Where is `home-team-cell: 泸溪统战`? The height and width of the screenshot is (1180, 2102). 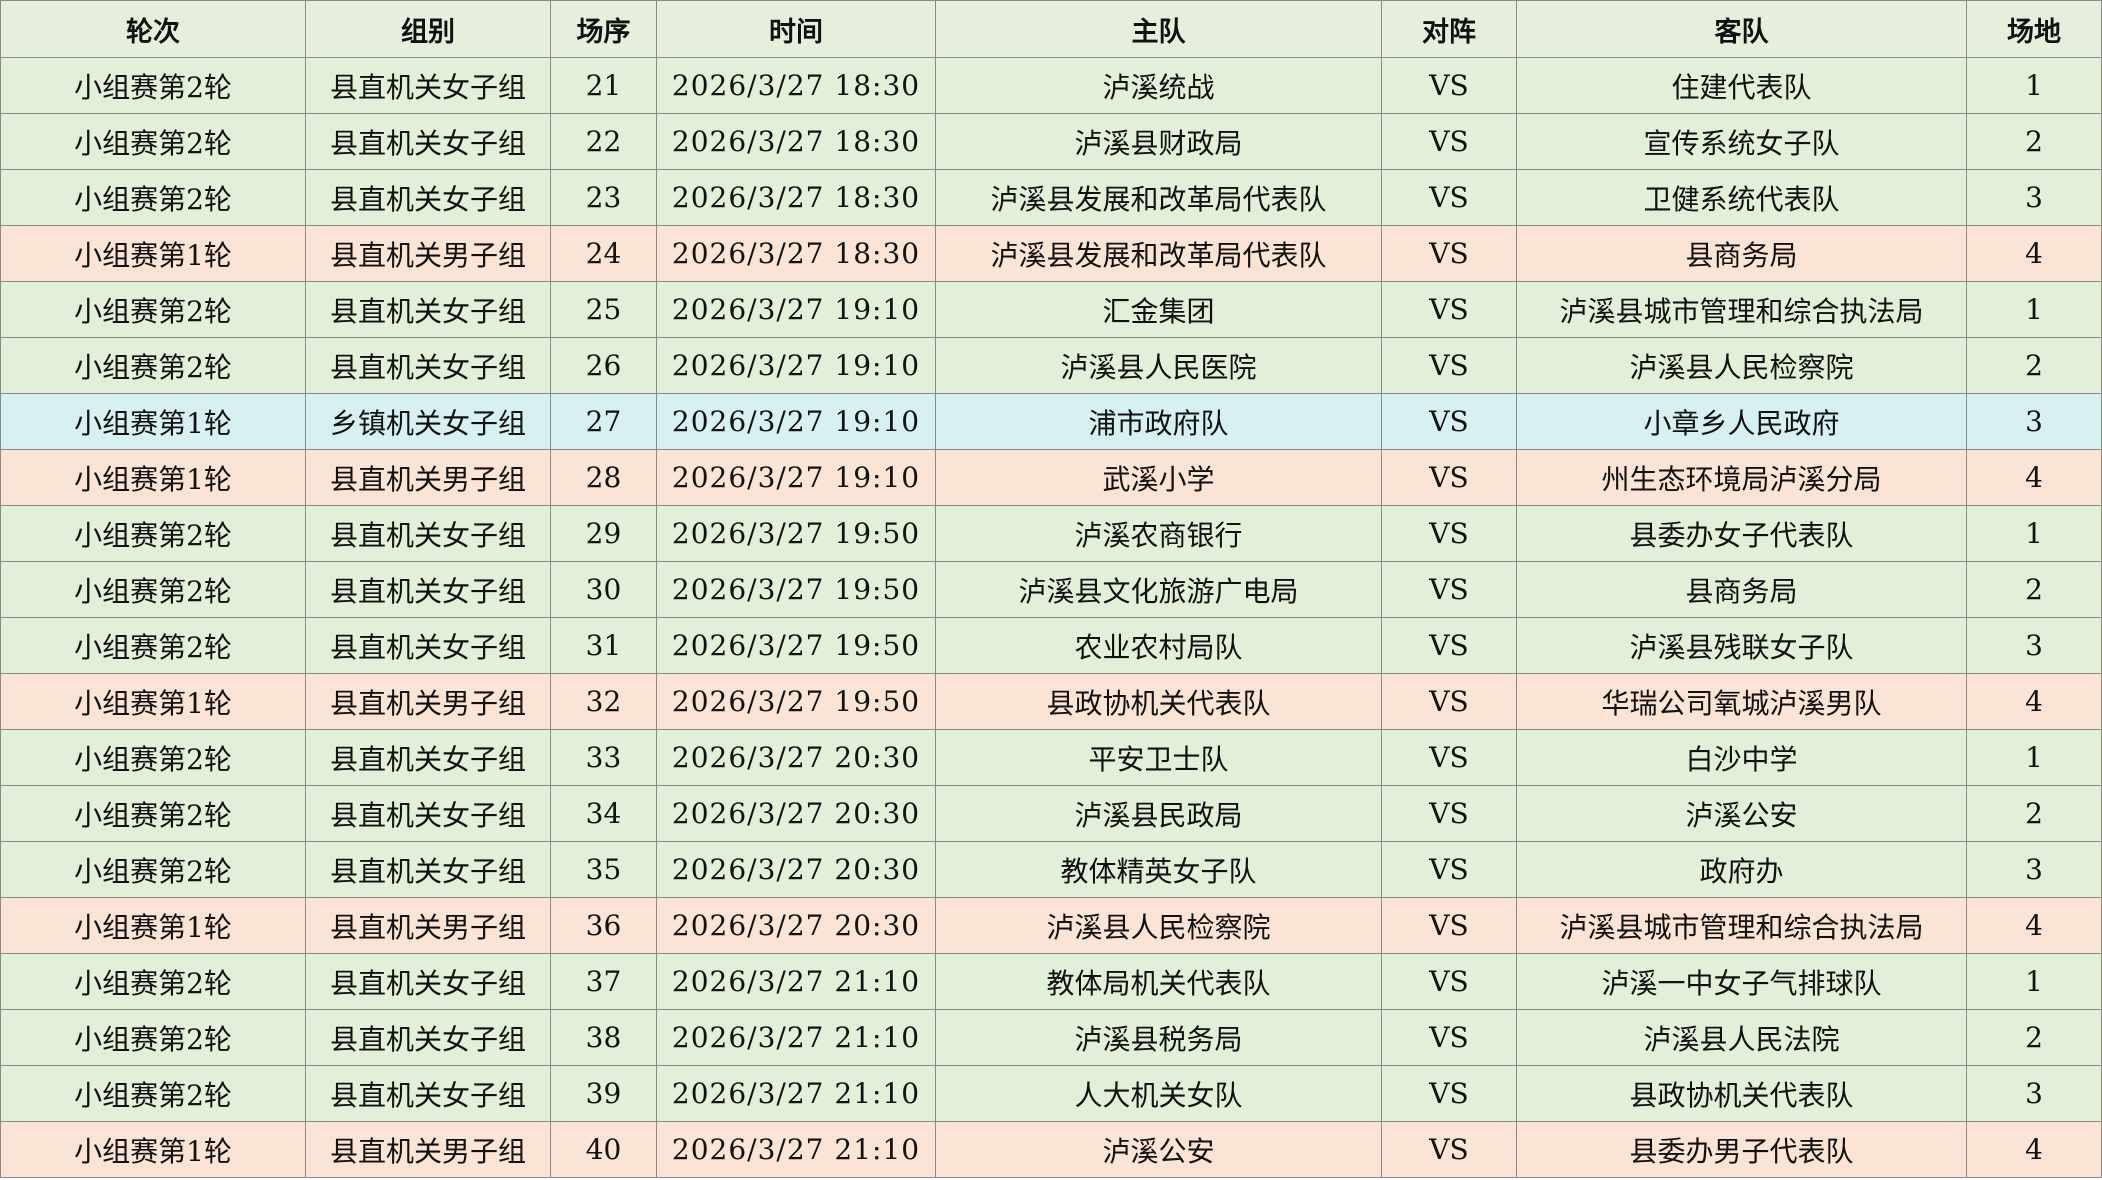
home-team-cell: 泸溪统战 is located at coordinates (1158, 85).